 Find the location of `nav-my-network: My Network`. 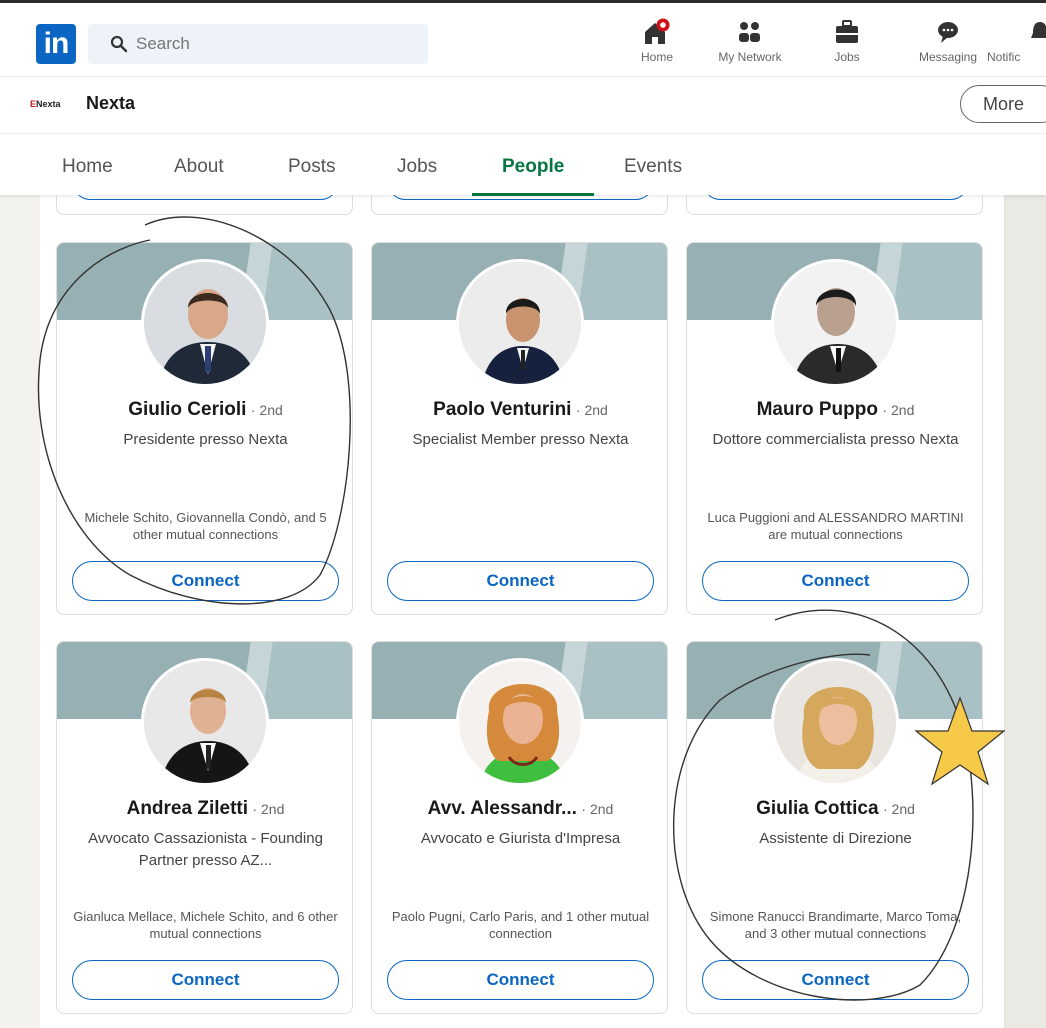

nav-my-network: My Network is located at coordinates (750, 44).